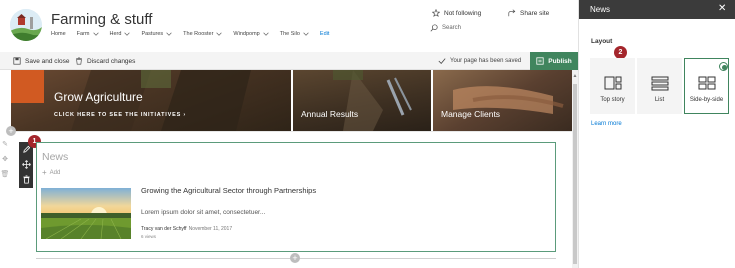 The image size is (735, 268). I want to click on hero-tile-manage-clients: Manage Clients, so click(503, 100).